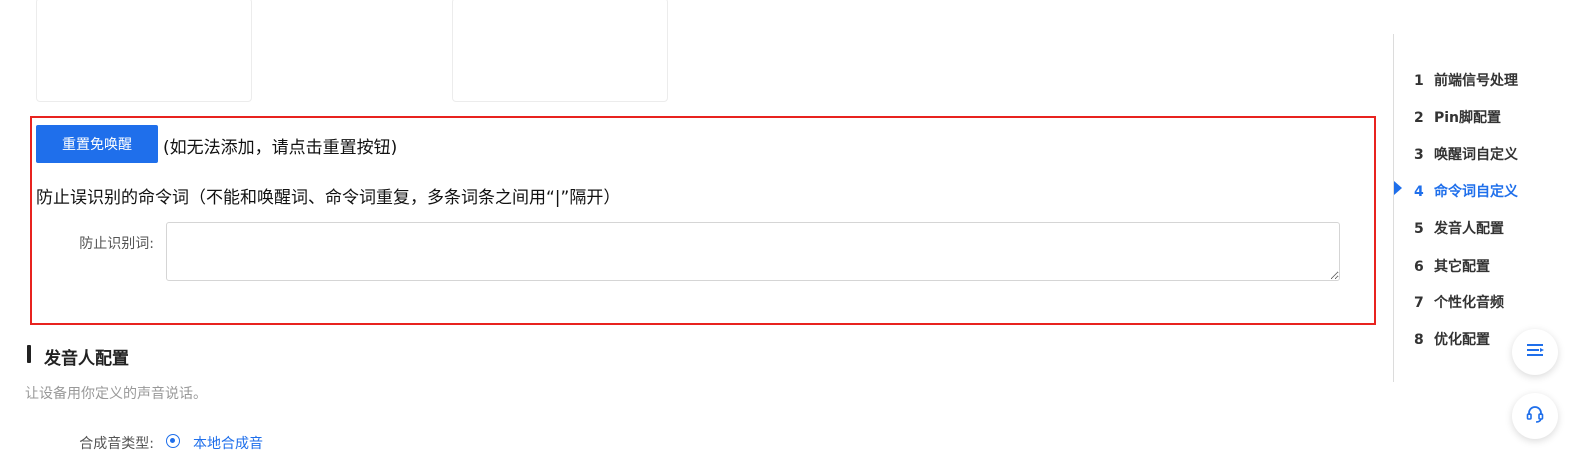 The height and width of the screenshot is (471, 1583). I want to click on prevent-description: 防止误识别的命令词（不能和唤醒词、命令词重复，多条词条之间用“|”隔开）, so click(328, 198).